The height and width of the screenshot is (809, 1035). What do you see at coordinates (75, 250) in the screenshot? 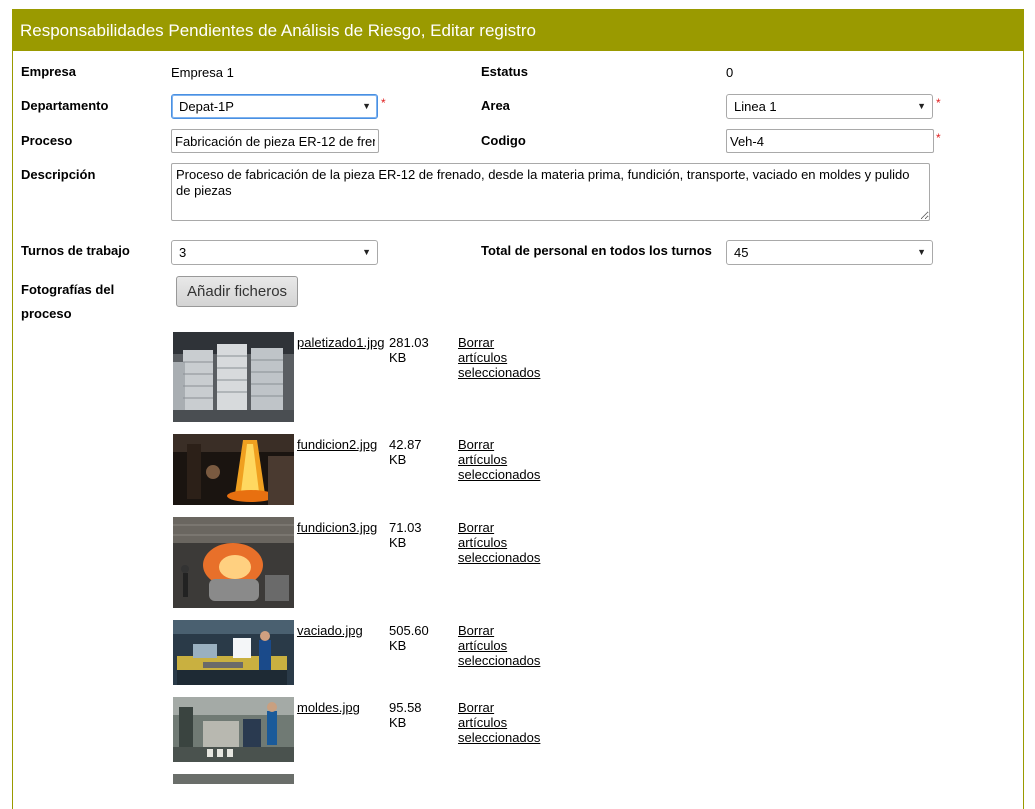
I see `turnos-label: Turnos de trabajo` at bounding box center [75, 250].